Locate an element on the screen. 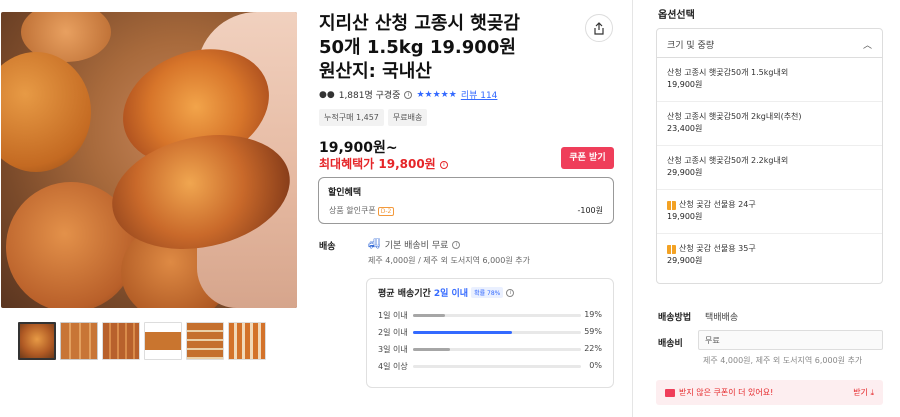 The image size is (900, 417). best-price-text: 최대혜택가 19,800원 is located at coordinates (377, 164).